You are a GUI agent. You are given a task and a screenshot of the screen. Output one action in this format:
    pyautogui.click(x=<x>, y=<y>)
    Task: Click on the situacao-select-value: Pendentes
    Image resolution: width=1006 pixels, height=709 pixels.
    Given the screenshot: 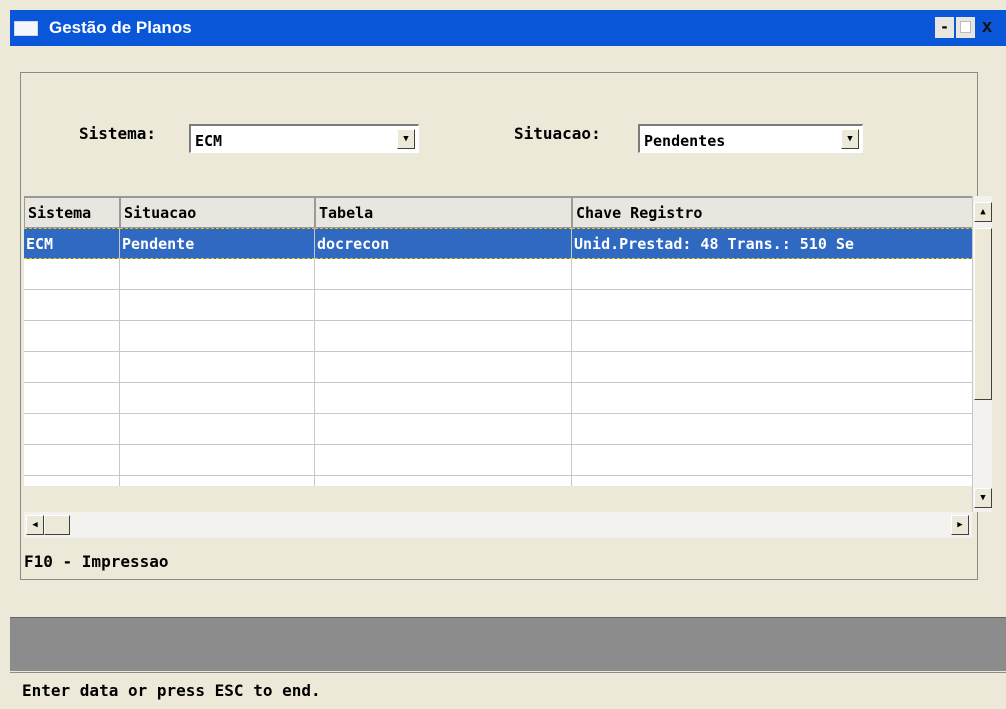 What is the action you would take?
    pyautogui.click(x=685, y=141)
    